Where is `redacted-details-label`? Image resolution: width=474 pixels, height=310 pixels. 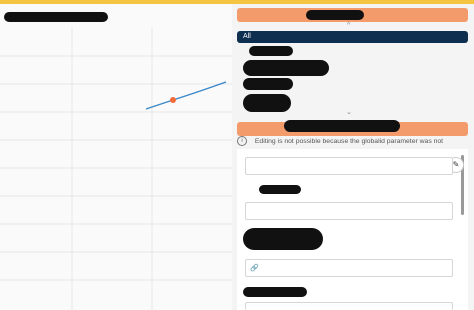
redacted-details-label is located at coordinates (342, 126).